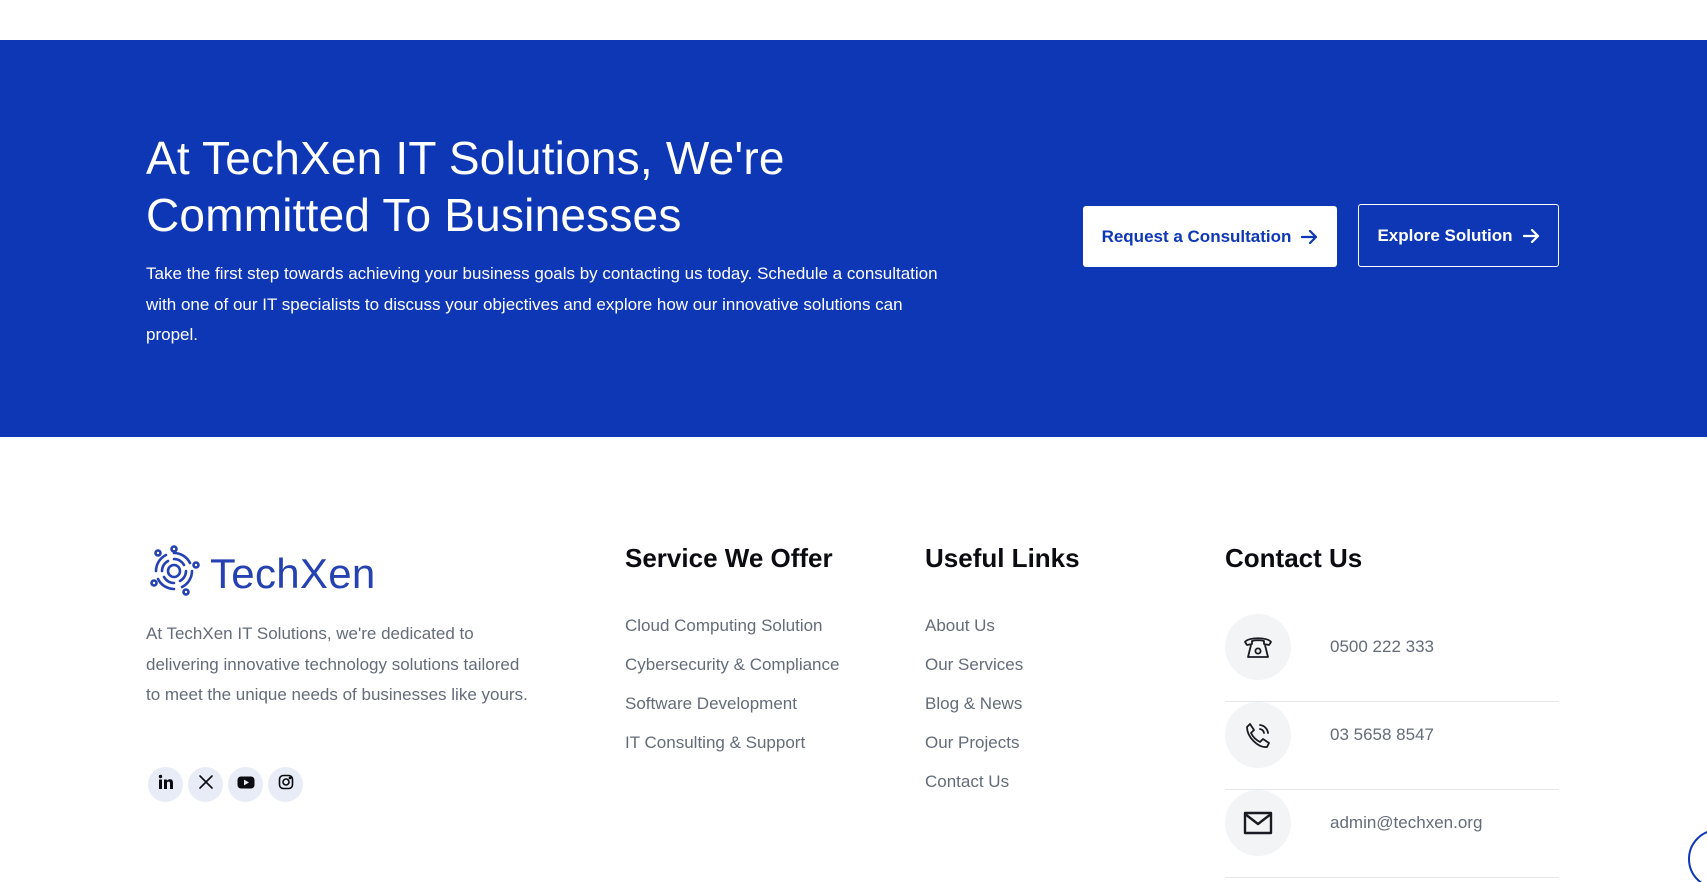 The image size is (1707, 882). What do you see at coordinates (1258, 735) in the screenshot?
I see `phone-call-icon` at bounding box center [1258, 735].